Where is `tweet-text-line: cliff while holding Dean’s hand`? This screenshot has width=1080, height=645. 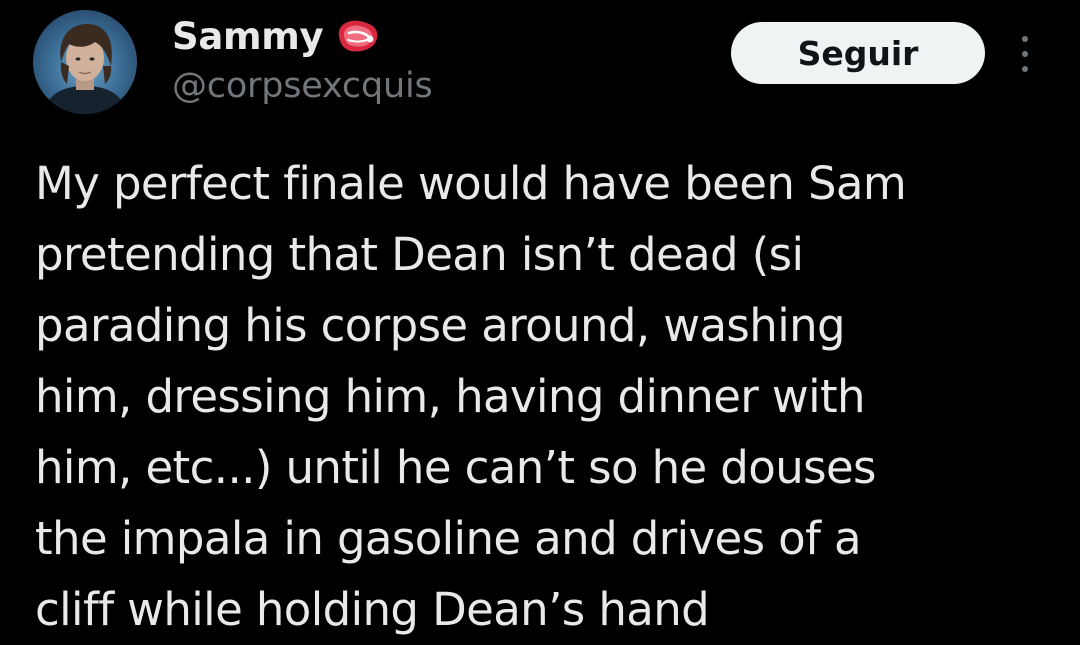 tweet-text-line: cliff while holding Dean’s hand is located at coordinates (372, 609).